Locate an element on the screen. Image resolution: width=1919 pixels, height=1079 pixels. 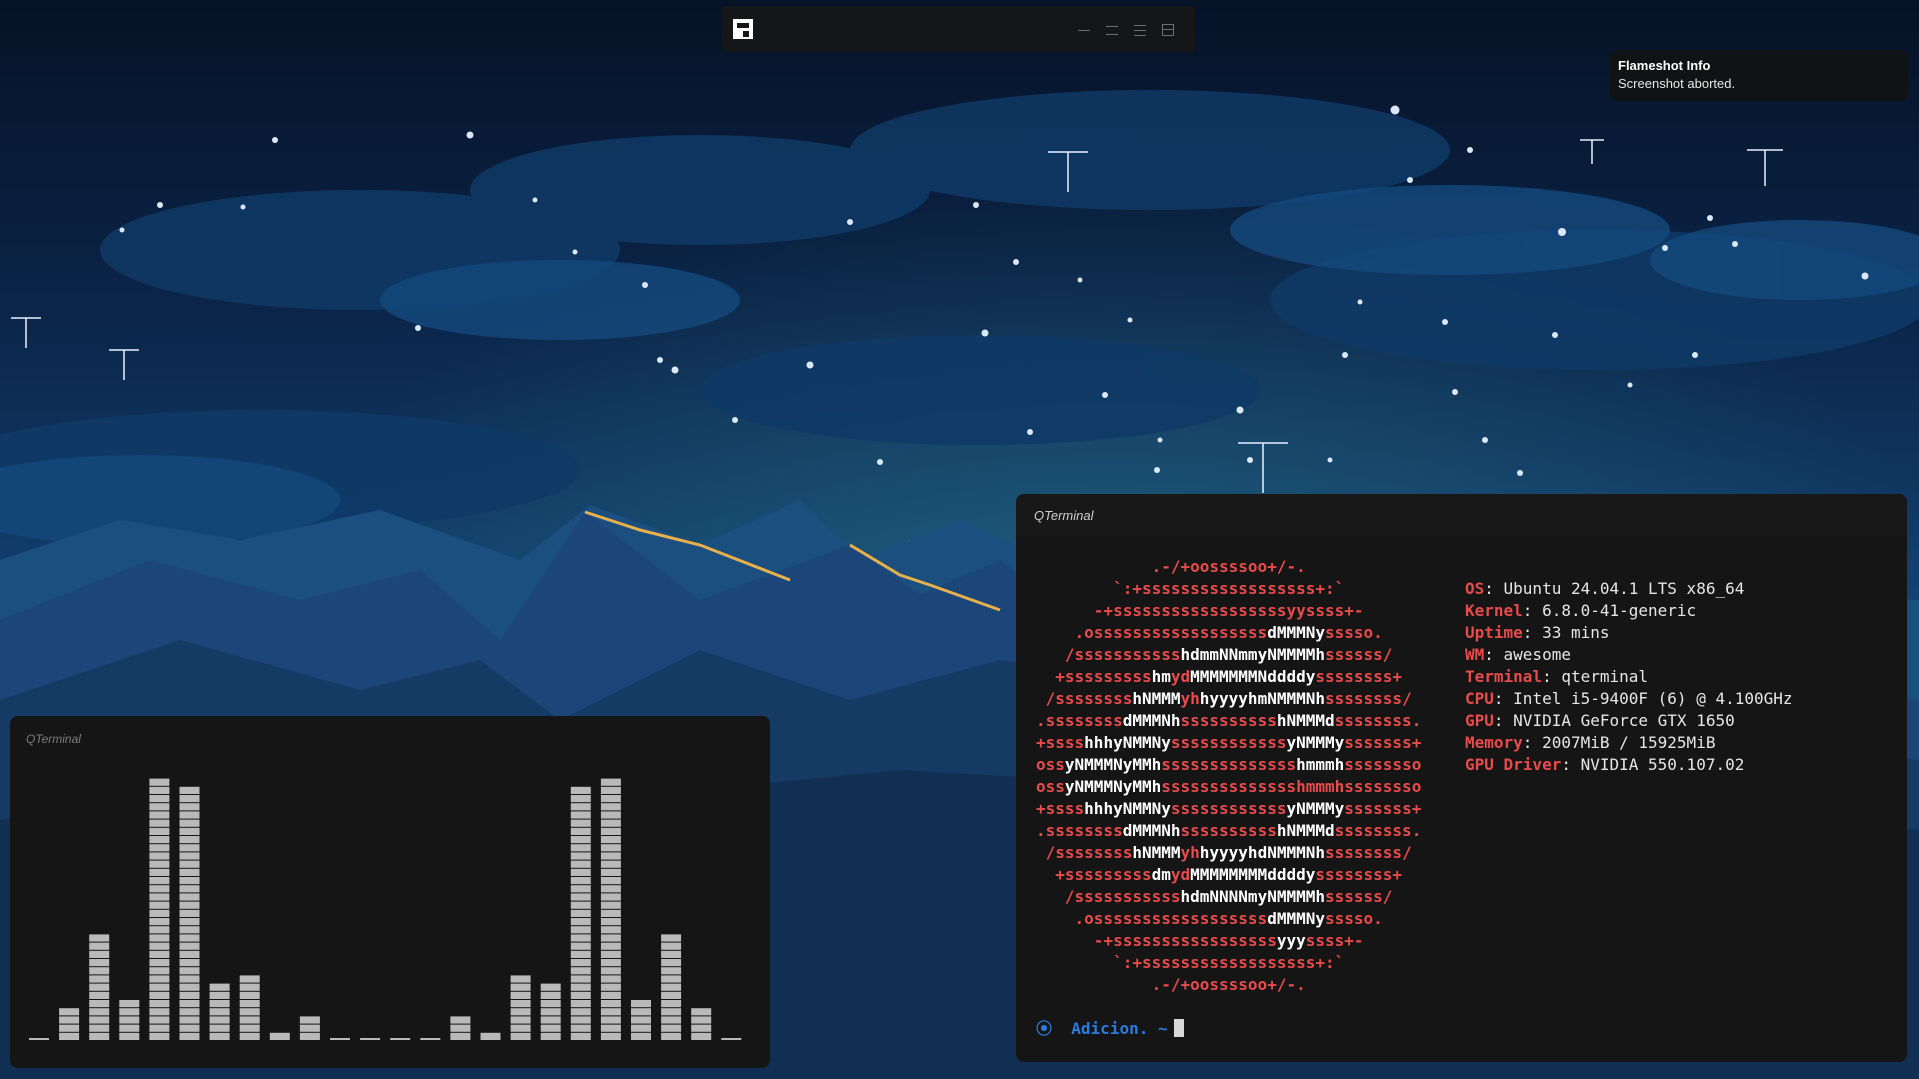
ubuntu-icon: ⦿ is located at coordinates (1044, 1028).